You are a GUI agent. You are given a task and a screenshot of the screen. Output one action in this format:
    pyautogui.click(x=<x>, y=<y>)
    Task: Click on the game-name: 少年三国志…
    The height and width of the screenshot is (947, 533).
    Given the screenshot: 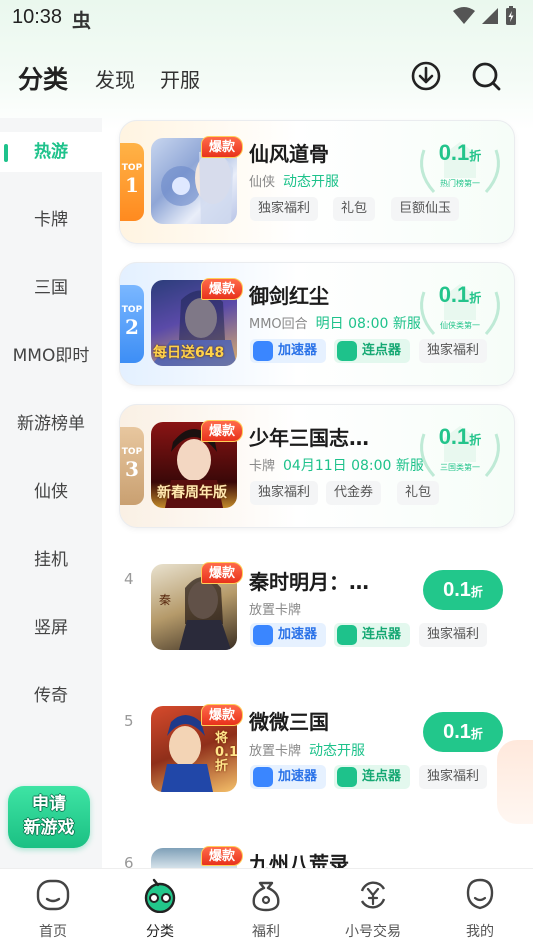 What is the action you would take?
    pyautogui.click(x=309, y=438)
    